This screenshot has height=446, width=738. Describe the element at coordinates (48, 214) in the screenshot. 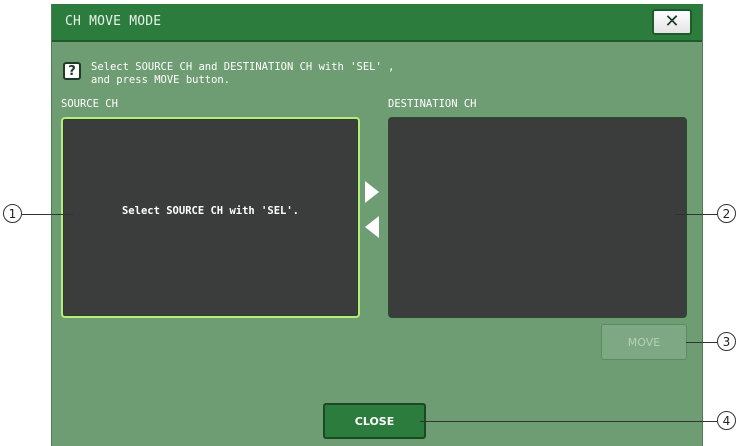

I see `callout-1-line` at that location.